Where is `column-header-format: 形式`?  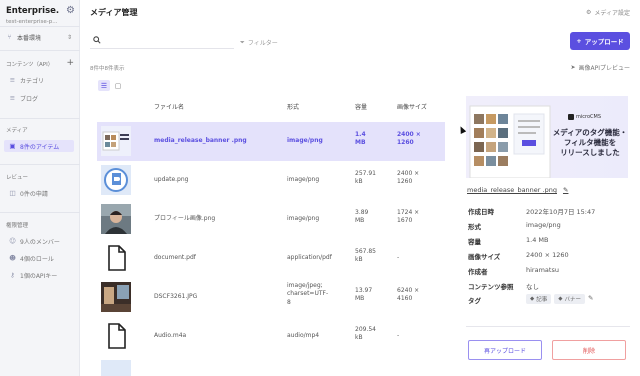 column-header-format: 形式 is located at coordinates (293, 106).